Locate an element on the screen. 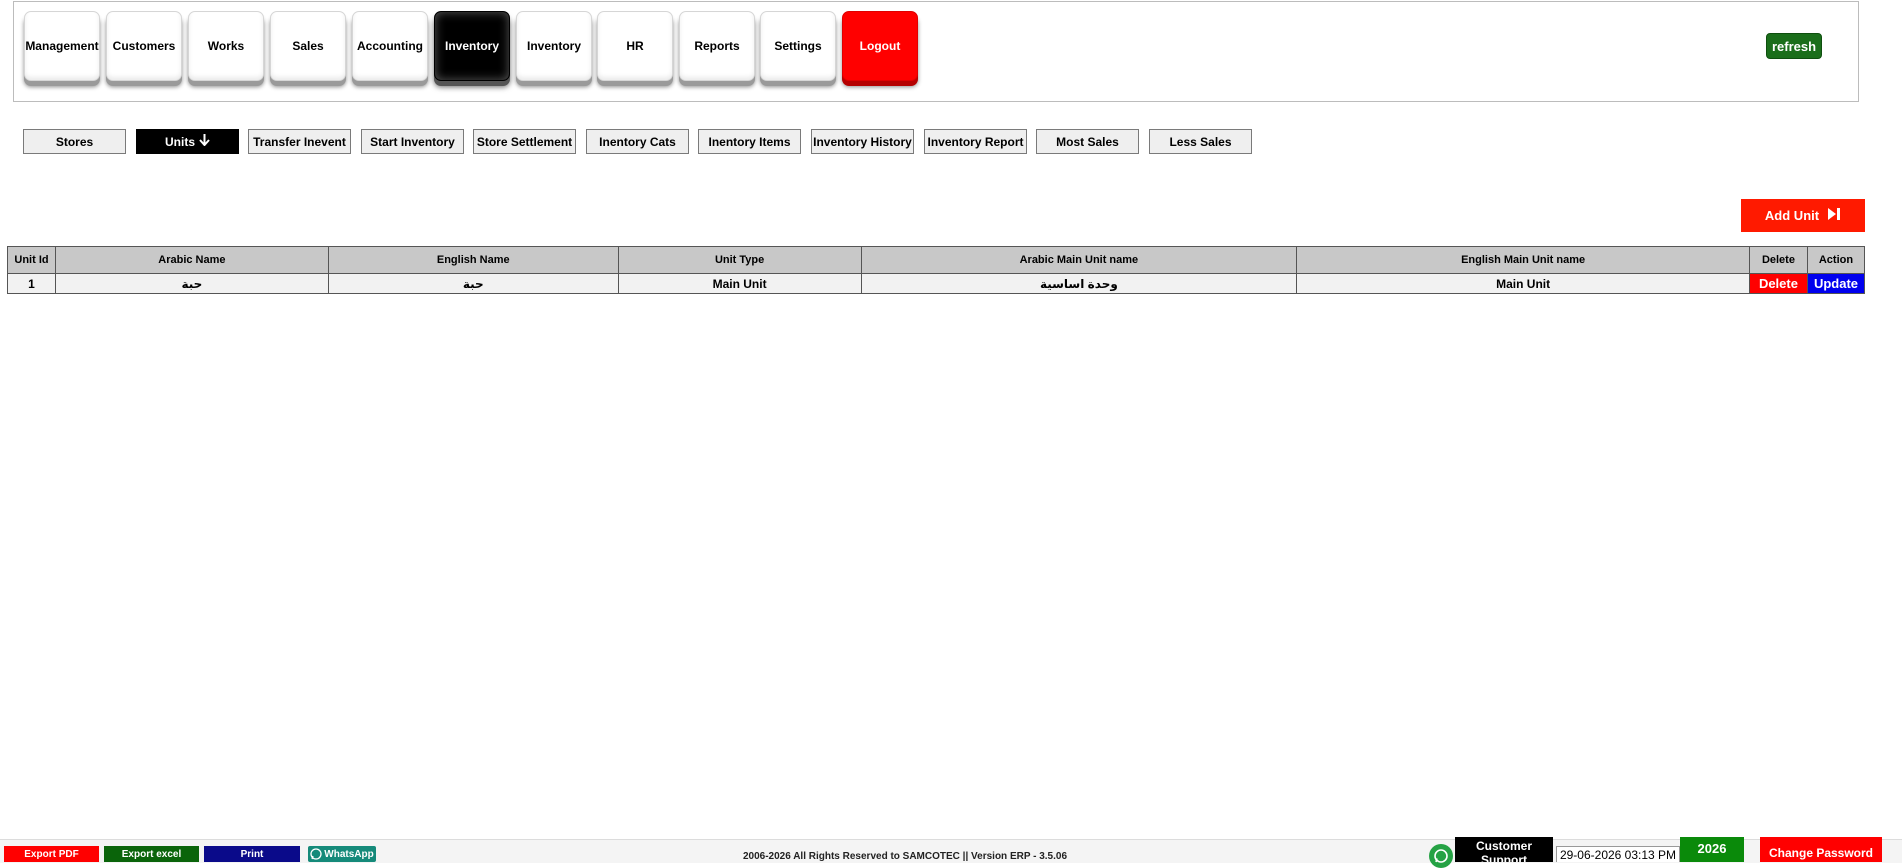  whatsapp-icon is located at coordinates (316, 854).